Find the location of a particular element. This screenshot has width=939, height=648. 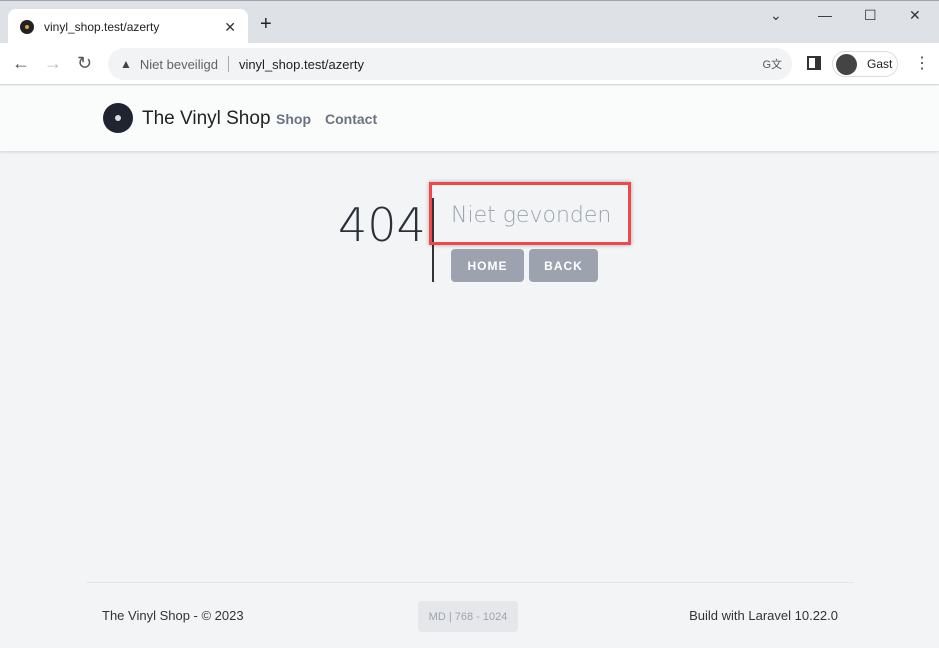

url-text: vinyl_shop.test/azerty is located at coordinates (301, 64).